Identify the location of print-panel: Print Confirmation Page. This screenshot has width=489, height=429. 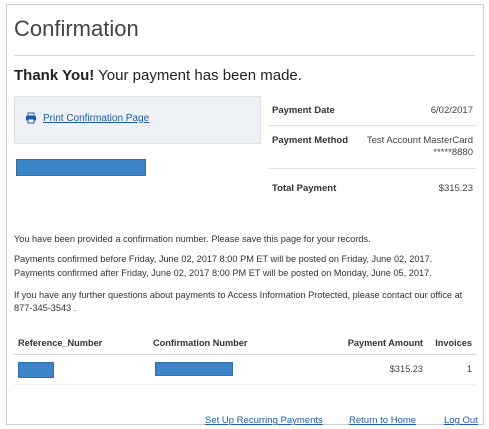
(137, 120).